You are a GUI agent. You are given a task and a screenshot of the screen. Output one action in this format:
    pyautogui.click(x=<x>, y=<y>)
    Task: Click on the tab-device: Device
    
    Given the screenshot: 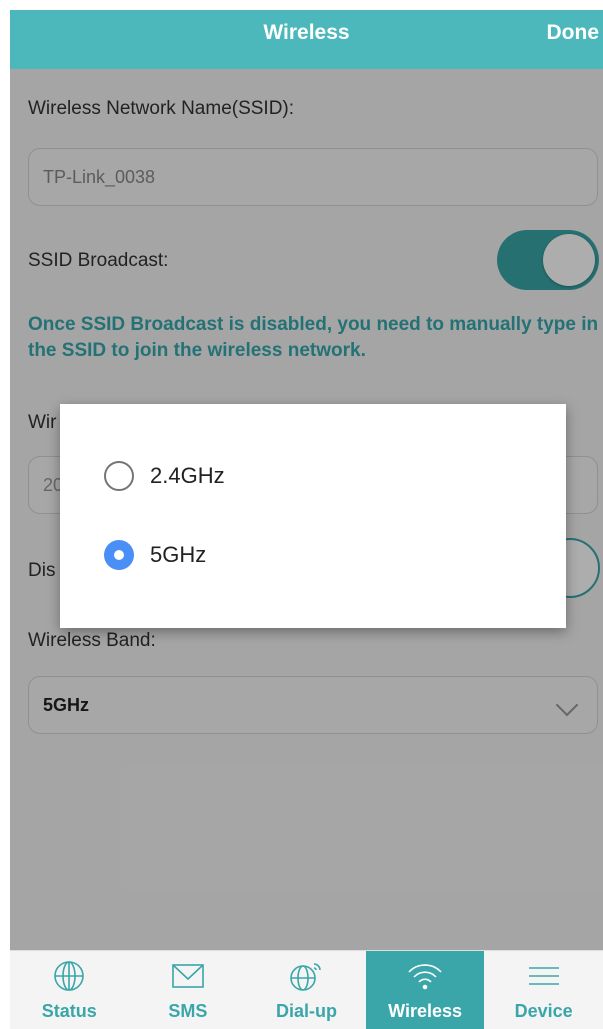 What is the action you would take?
    pyautogui.click(x=543, y=990)
    